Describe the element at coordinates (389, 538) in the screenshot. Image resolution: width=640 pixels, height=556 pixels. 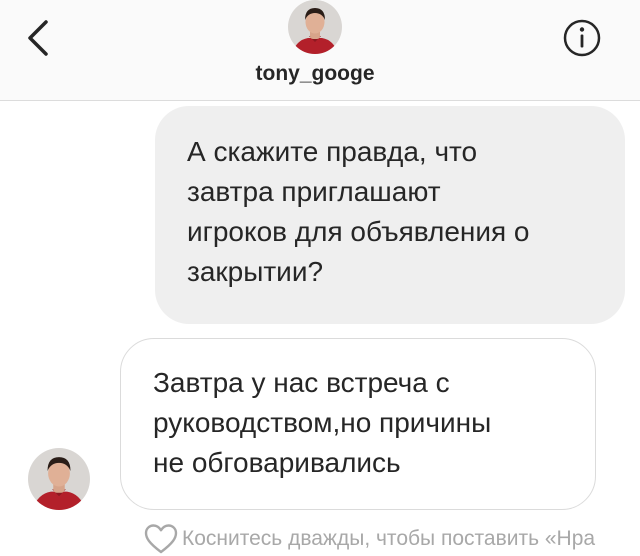
I see `like-hint-text: Коснитесь дважды, чтобы поставить «Нра` at that location.